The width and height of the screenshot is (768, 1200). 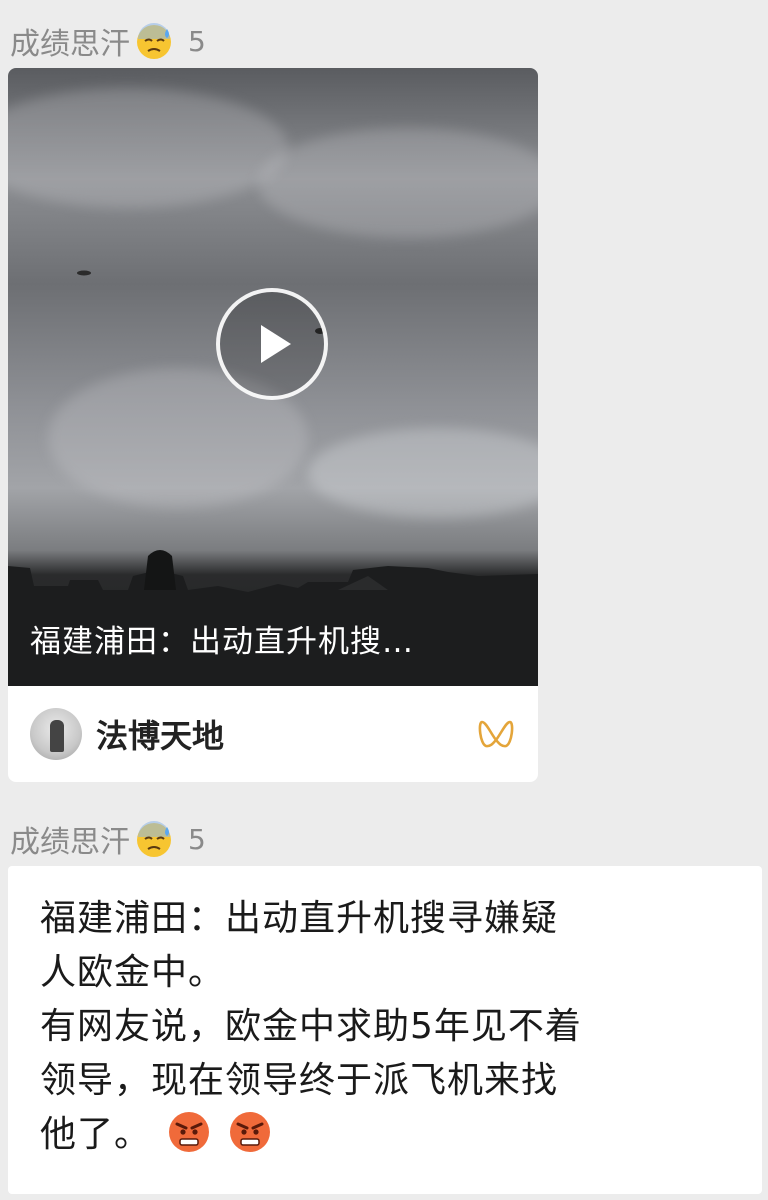 I want to click on message-line-last: 他了。, so click(x=390, y=1135).